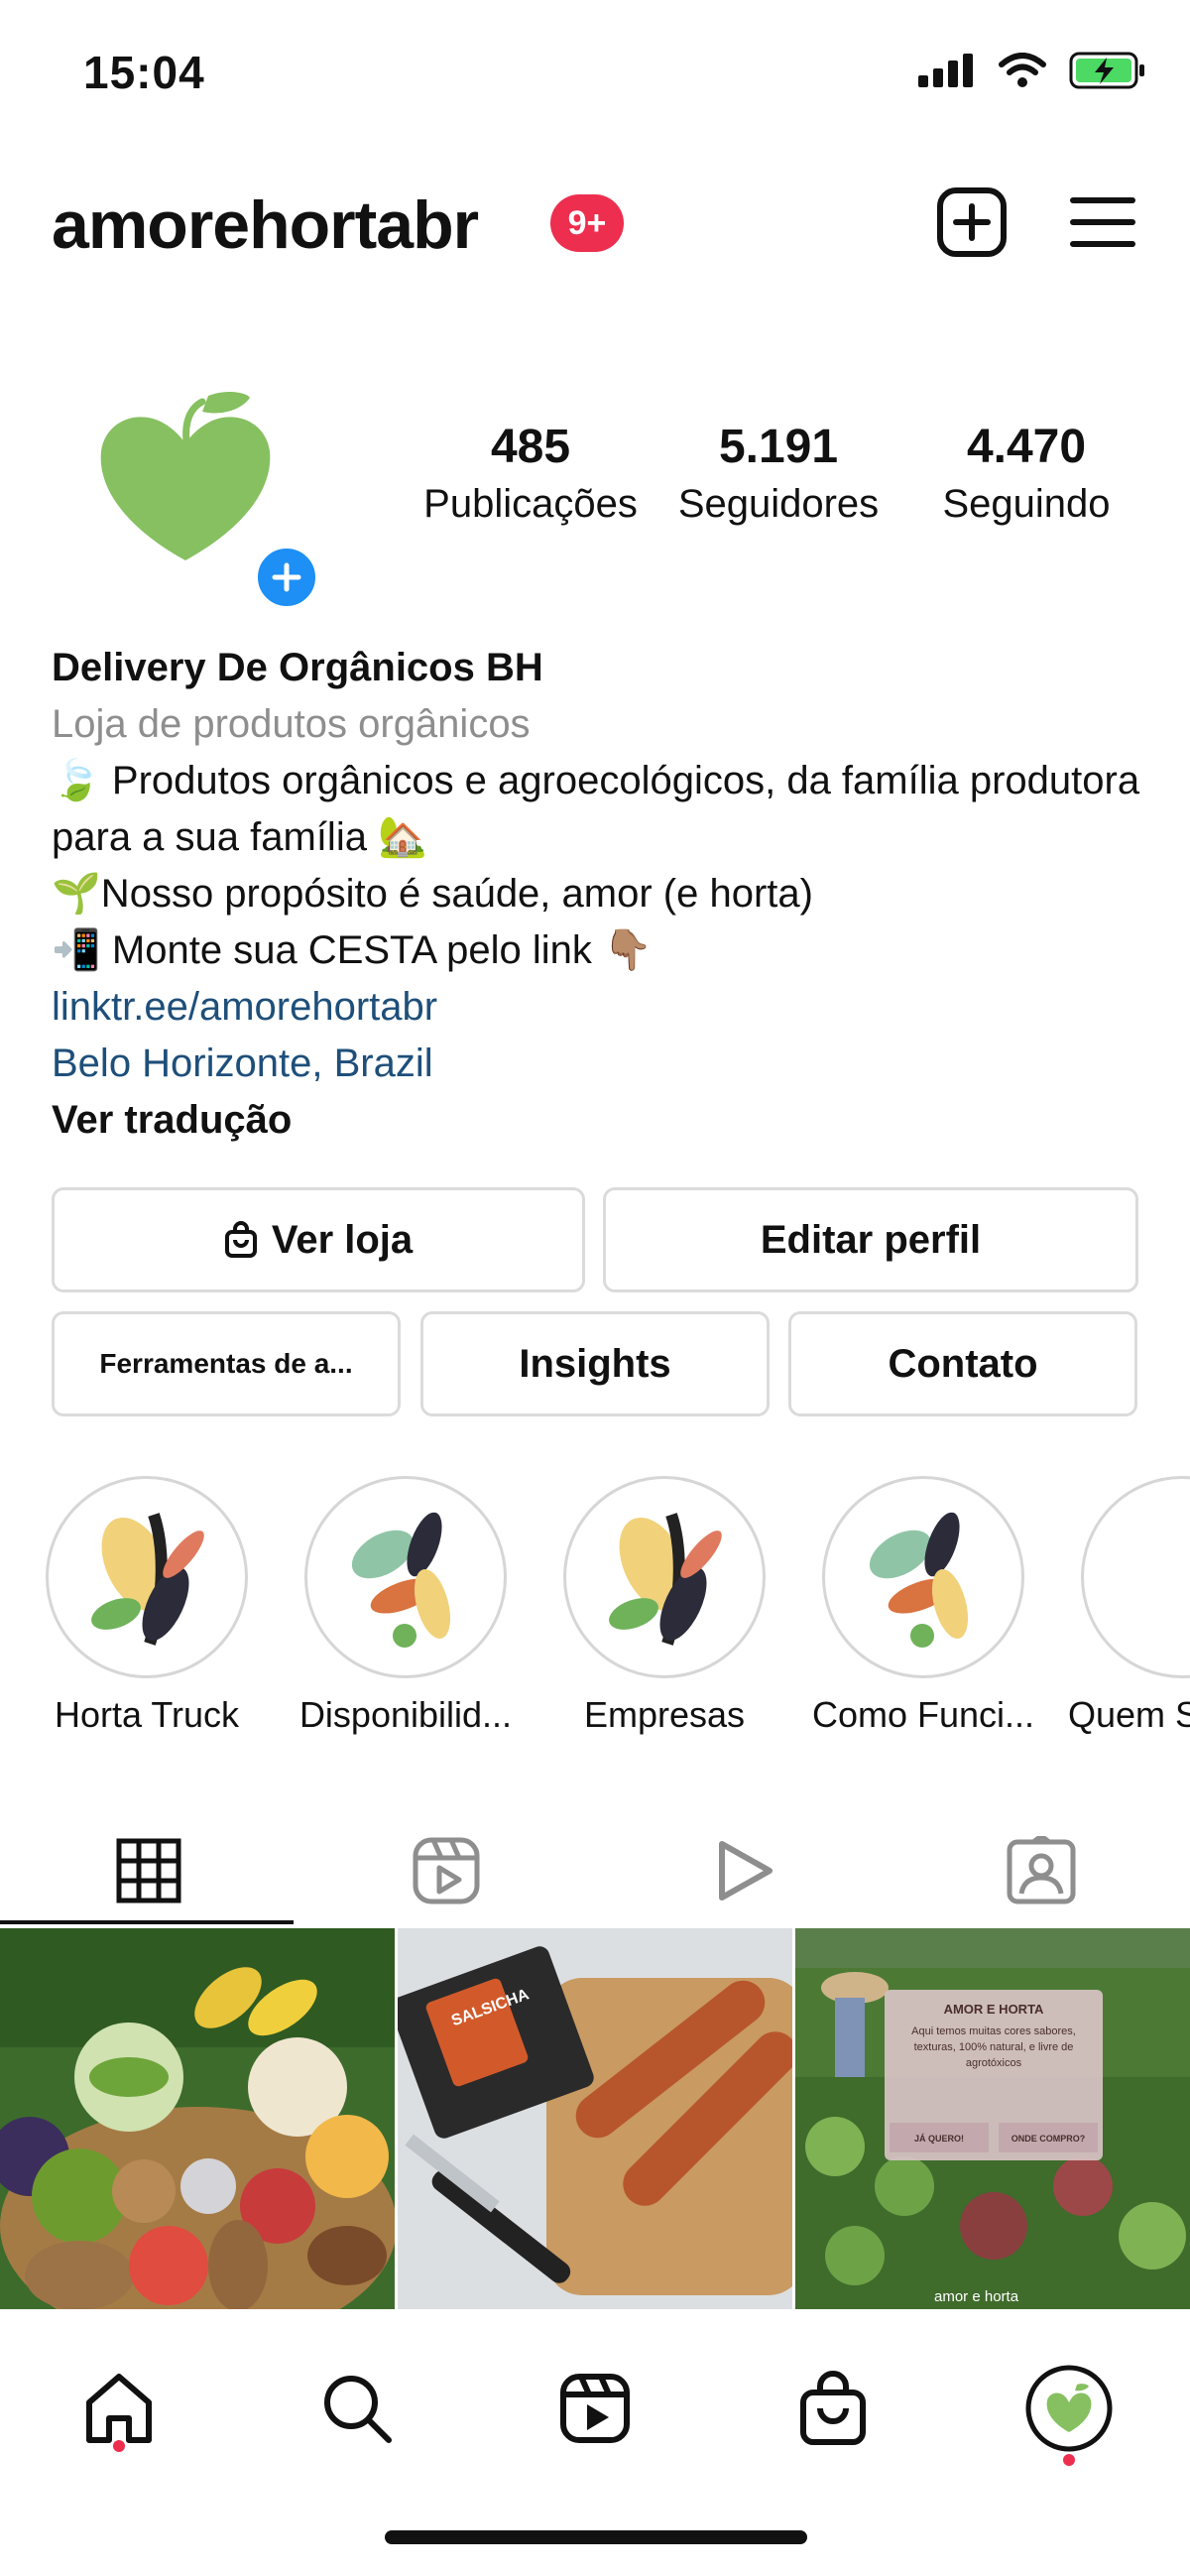 The image size is (1190, 2576). I want to click on edit-profile-button: Editar perfil, so click(870, 1239).